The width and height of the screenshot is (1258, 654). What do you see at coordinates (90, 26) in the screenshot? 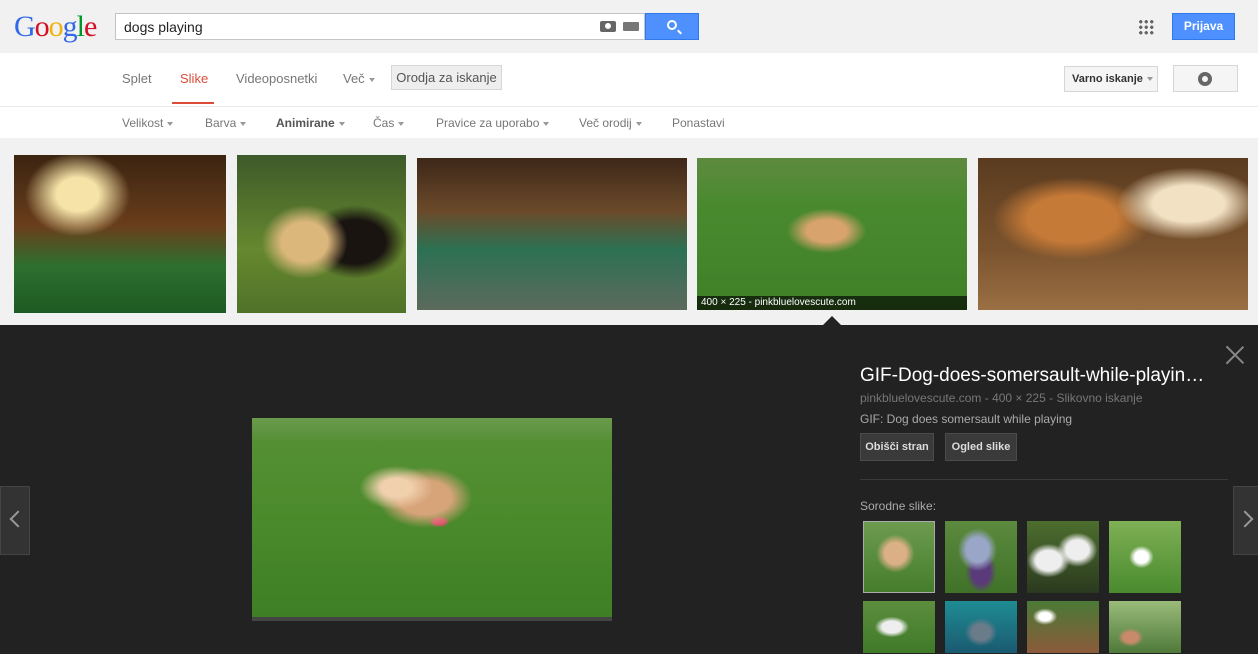
I see `logo-letter: e` at bounding box center [90, 26].